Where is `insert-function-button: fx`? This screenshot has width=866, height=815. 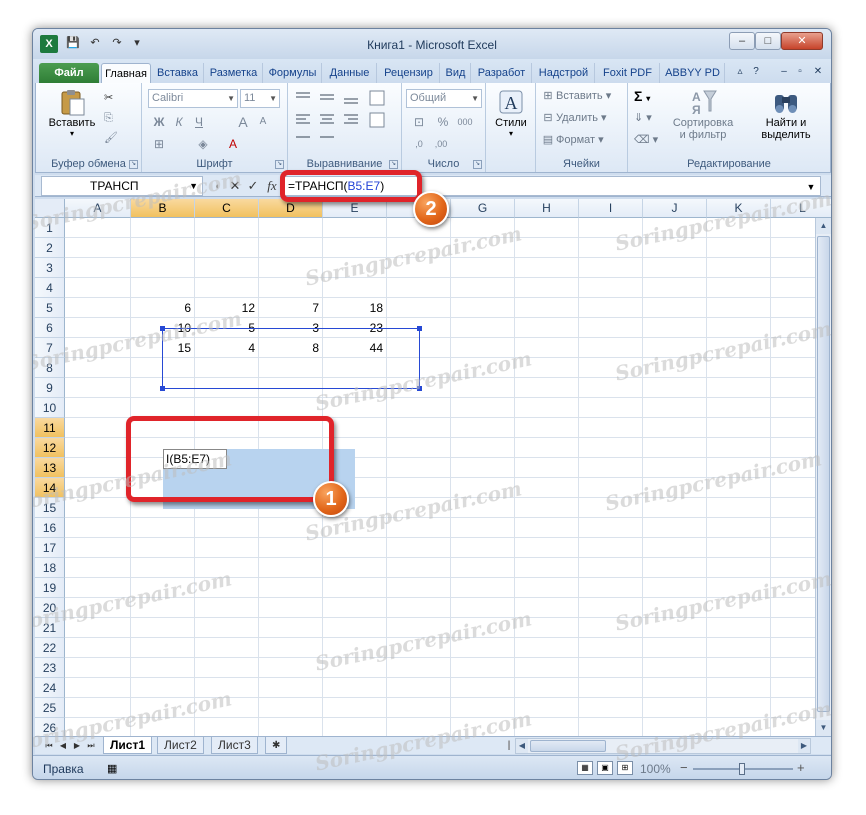 insert-function-button: fx is located at coordinates (272, 186).